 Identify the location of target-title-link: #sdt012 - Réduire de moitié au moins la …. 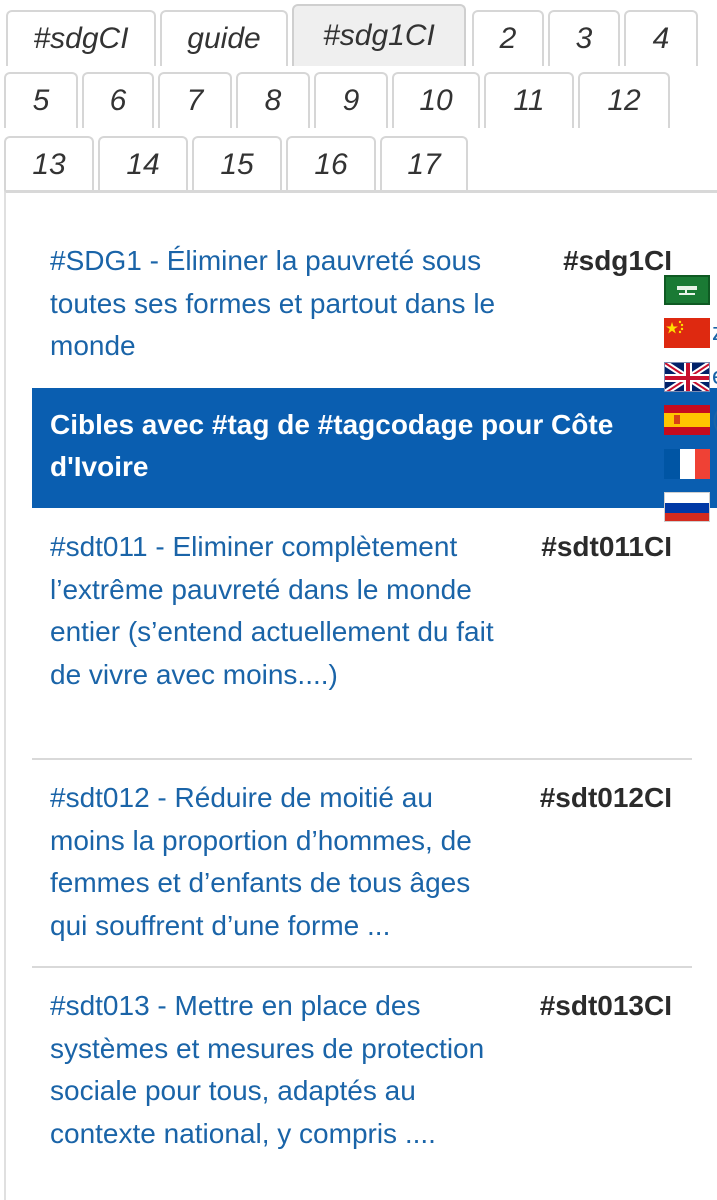
(280, 862).